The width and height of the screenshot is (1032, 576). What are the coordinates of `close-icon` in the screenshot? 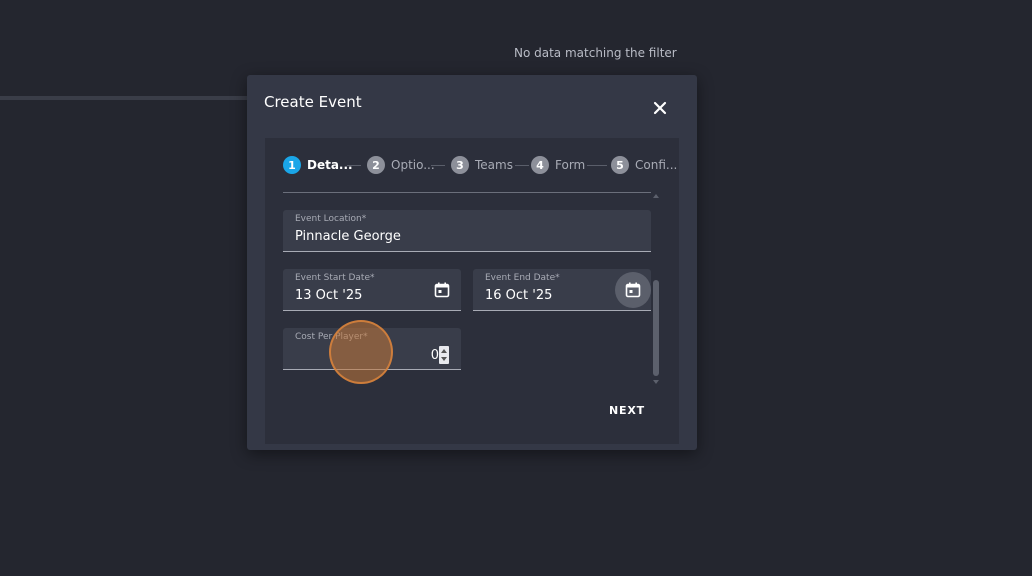 It's located at (660, 108).